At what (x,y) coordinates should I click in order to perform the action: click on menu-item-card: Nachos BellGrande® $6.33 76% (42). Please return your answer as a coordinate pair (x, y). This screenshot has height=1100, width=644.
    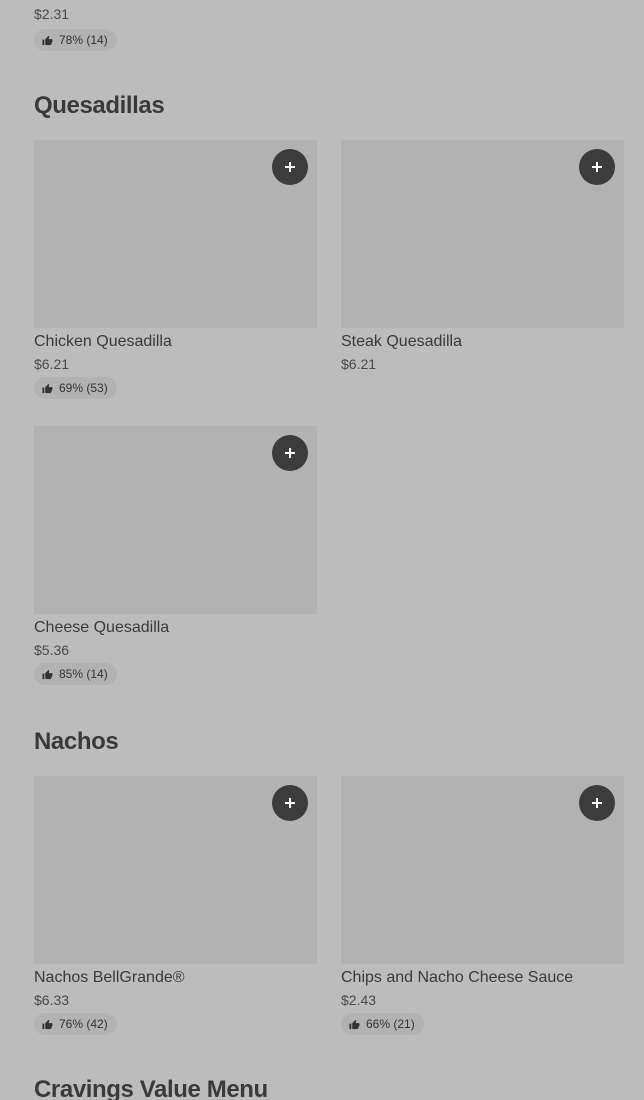
    Looking at the image, I should click on (175, 905).